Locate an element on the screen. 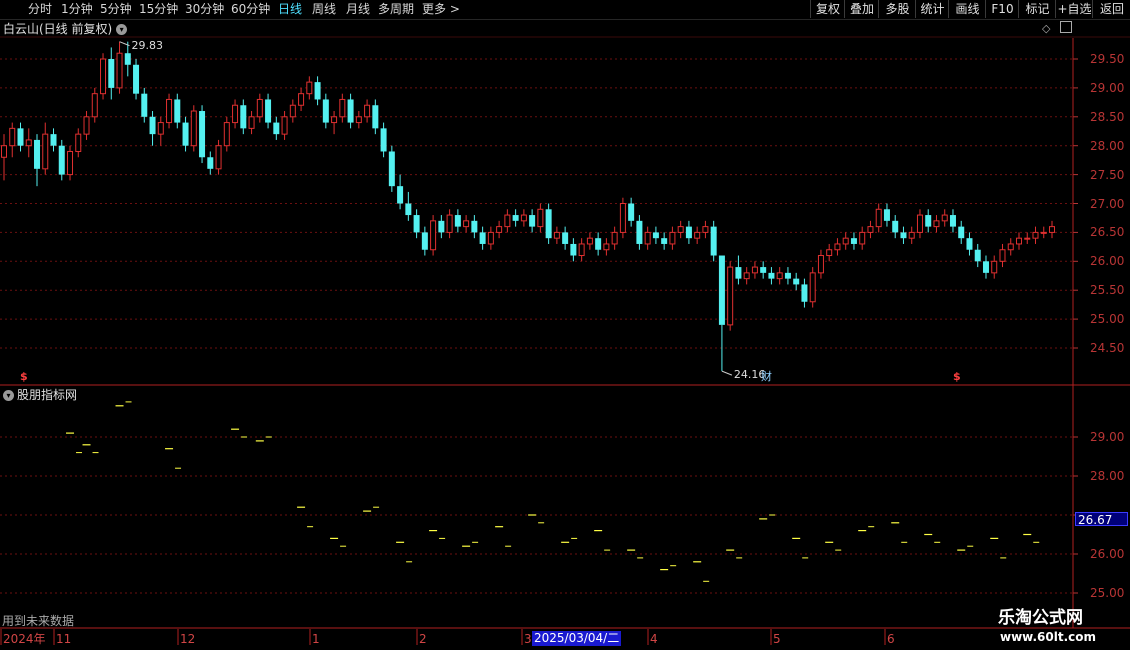  dividend-marker-2: $ is located at coordinates (957, 377).